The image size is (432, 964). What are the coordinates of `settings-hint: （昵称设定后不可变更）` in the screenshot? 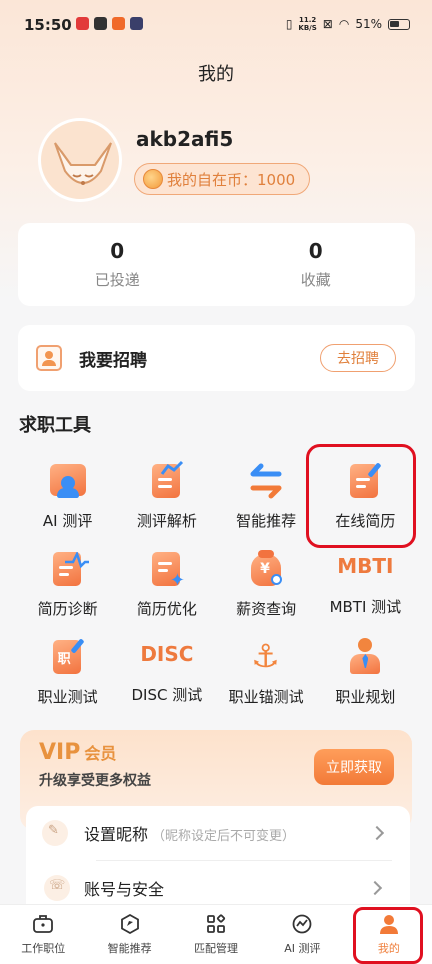 It's located at (224, 836).